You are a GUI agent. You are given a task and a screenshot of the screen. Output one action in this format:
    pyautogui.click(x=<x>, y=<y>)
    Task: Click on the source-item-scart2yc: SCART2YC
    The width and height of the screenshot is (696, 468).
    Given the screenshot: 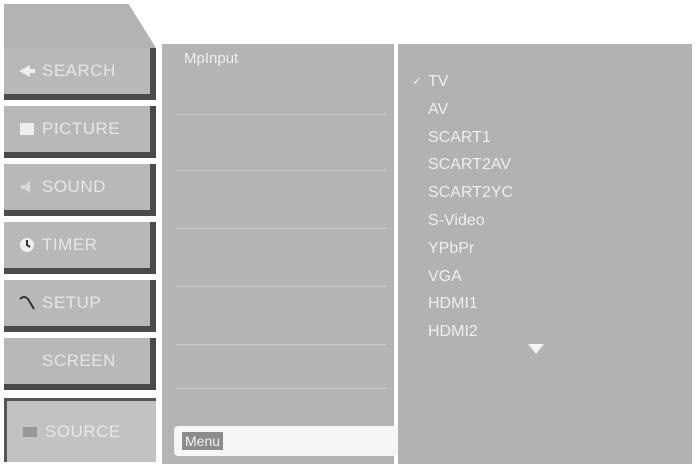 What is the action you would take?
    pyautogui.click(x=462, y=193)
    